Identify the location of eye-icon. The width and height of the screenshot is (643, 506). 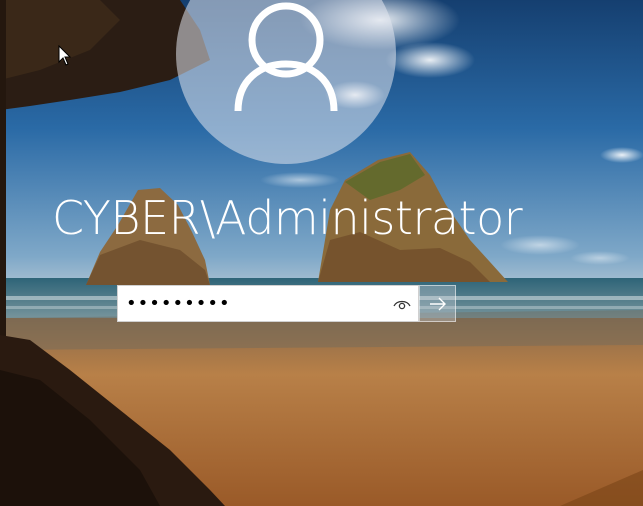
(402, 304).